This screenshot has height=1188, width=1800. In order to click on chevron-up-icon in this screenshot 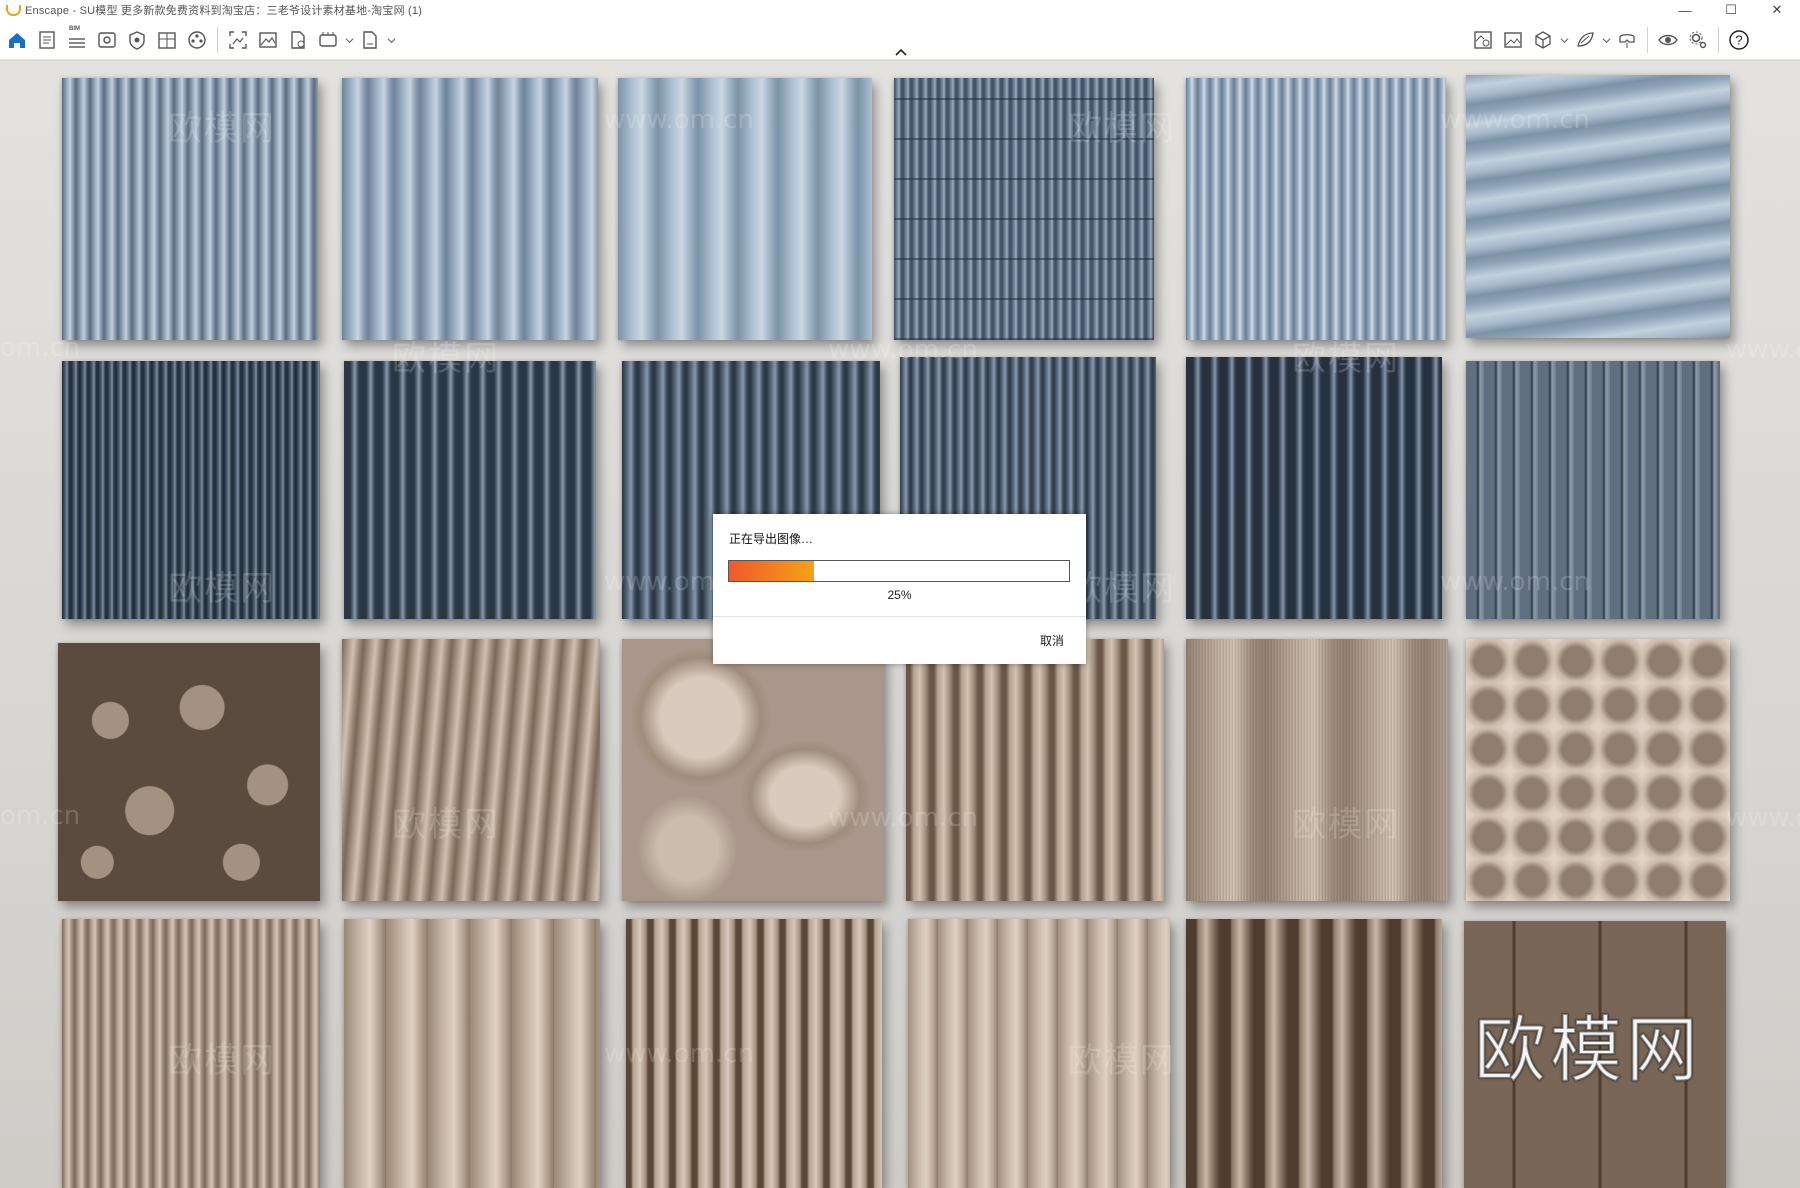, I will do `click(901, 52)`.